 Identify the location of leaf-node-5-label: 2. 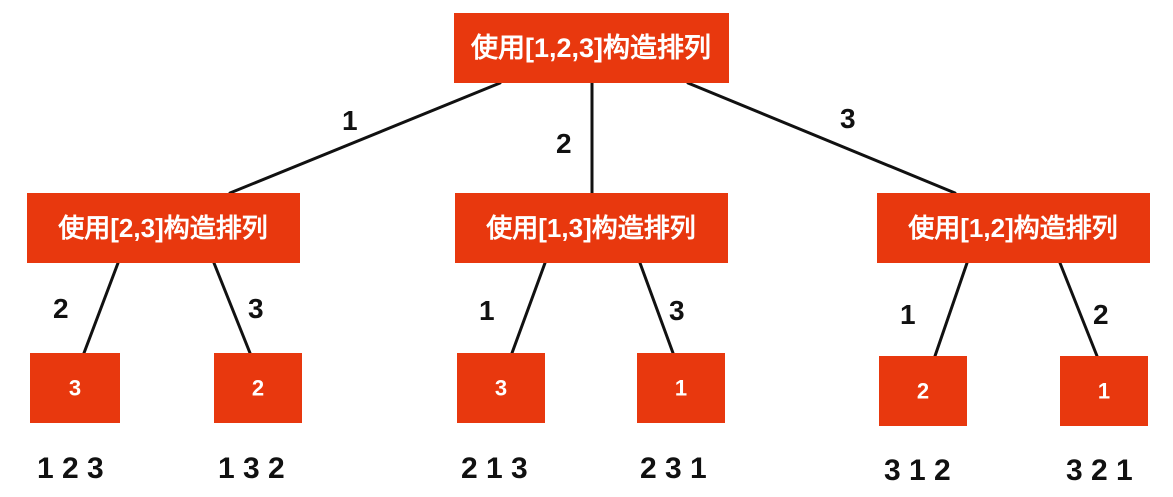
(923, 391).